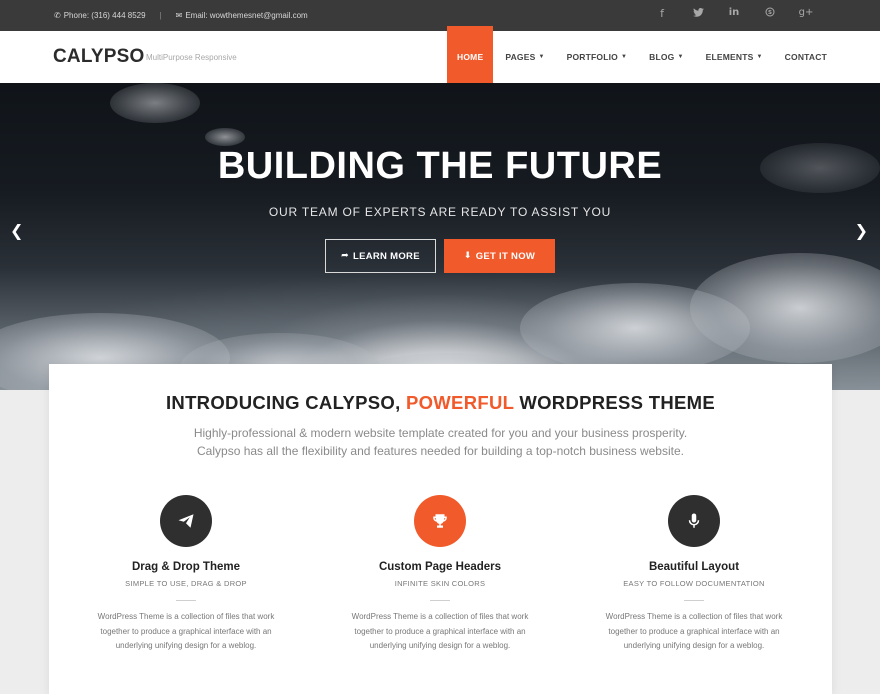  I want to click on nav-item-home: HOME, so click(470, 54).